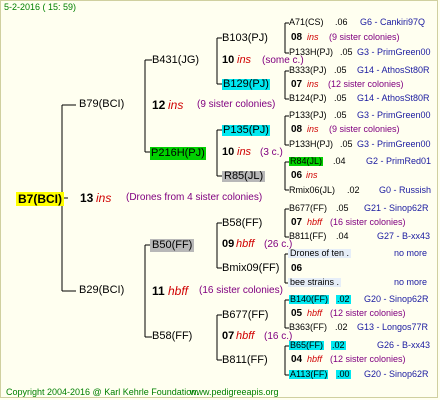 This screenshot has width=440, height=400. Describe the element at coordinates (308, 115) in the screenshot. I see `g4-id: P133(PJ)` at that location.